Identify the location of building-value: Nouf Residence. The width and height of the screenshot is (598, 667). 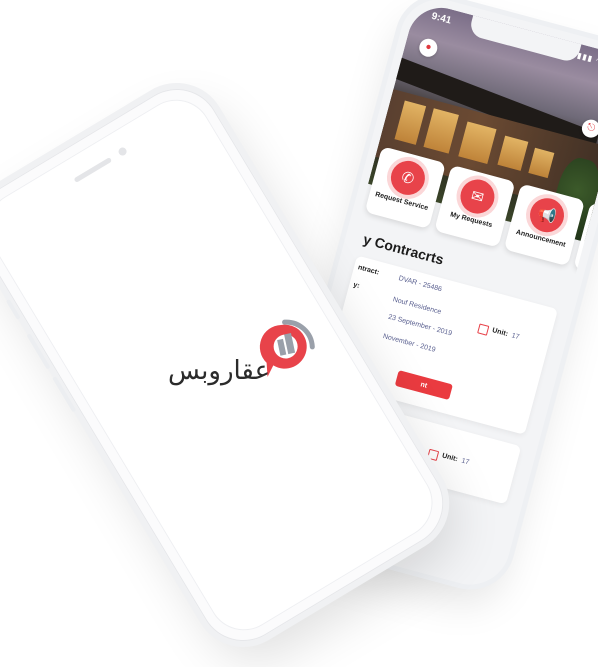
(416, 306).